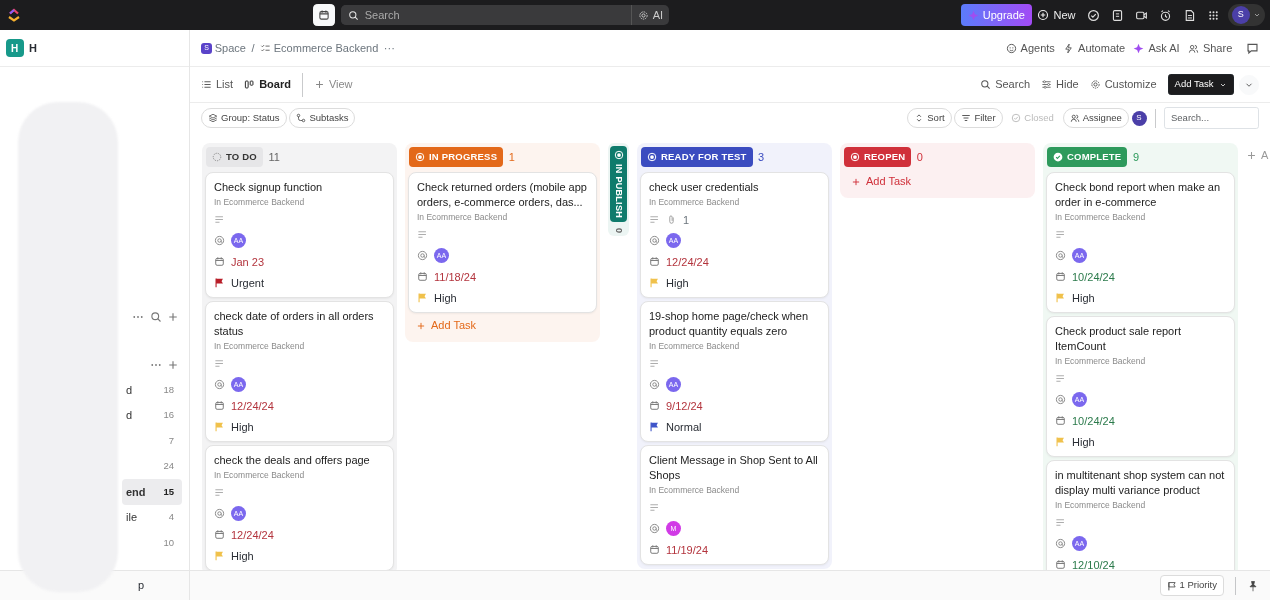 This screenshot has width=1270, height=600. I want to click on status-badge: IN PUBLISH, so click(618, 184).